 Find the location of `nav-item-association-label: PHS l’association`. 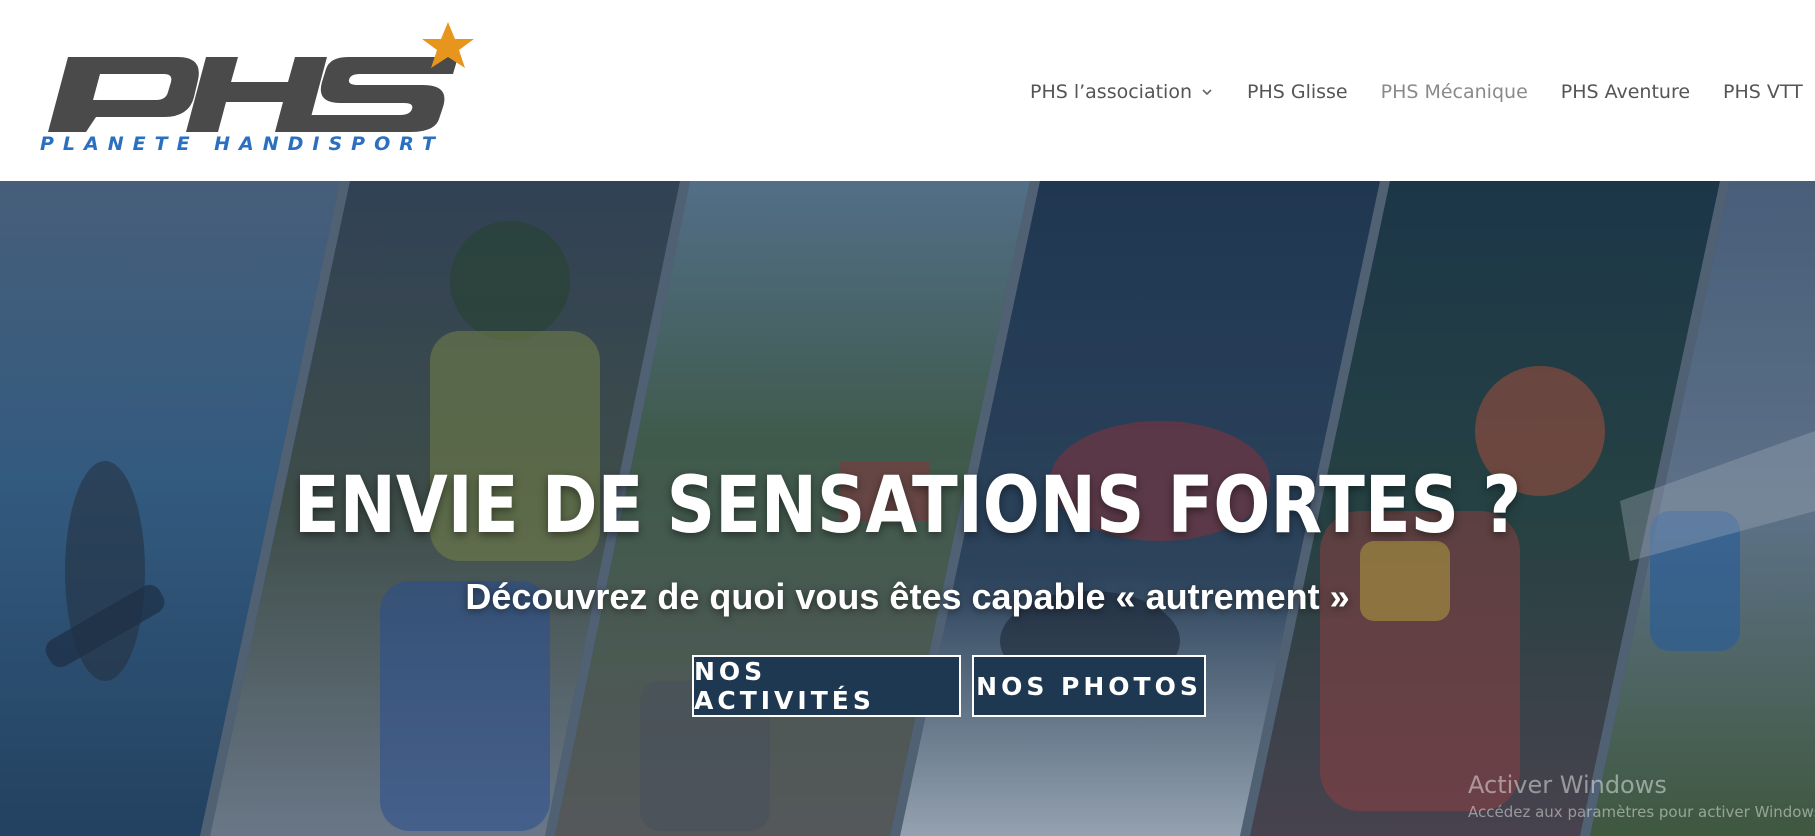

nav-item-association-label: PHS l’association is located at coordinates (1111, 91).